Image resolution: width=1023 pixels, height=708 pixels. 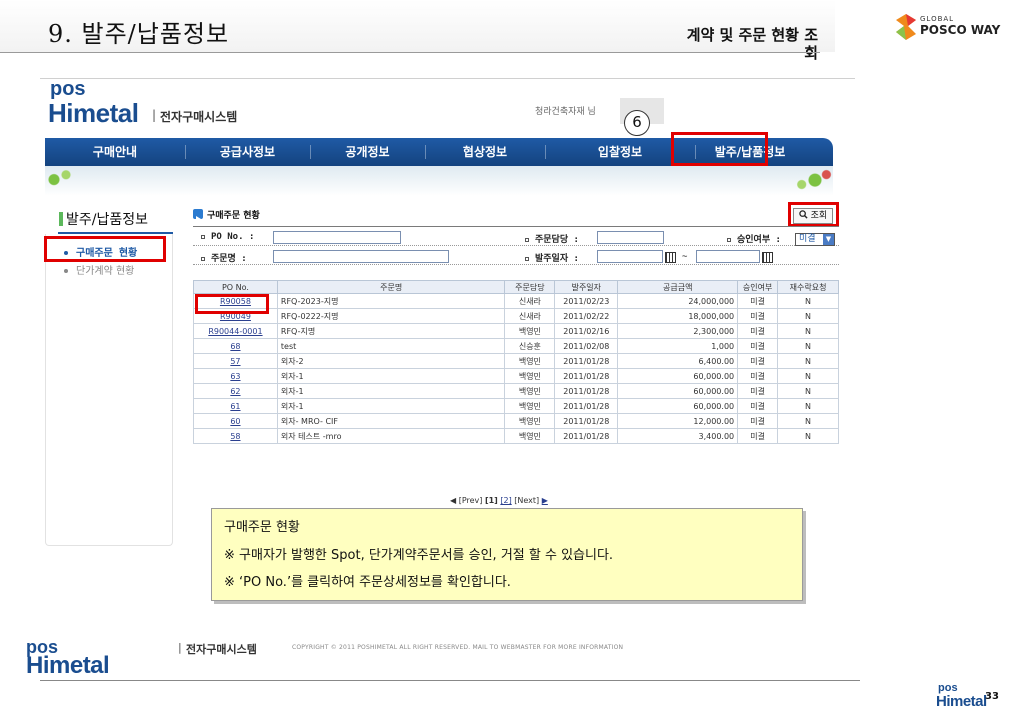 I want to click on po-number-link: 61, so click(x=235, y=406).